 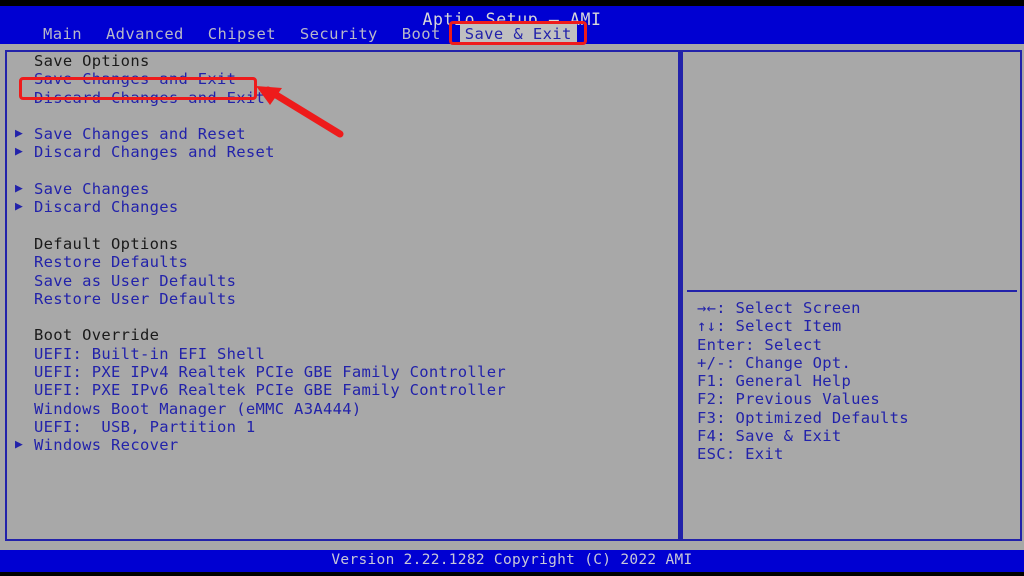 What do you see at coordinates (803, 417) in the screenshot?
I see `legend-row: F3: Optimized Defaults` at bounding box center [803, 417].